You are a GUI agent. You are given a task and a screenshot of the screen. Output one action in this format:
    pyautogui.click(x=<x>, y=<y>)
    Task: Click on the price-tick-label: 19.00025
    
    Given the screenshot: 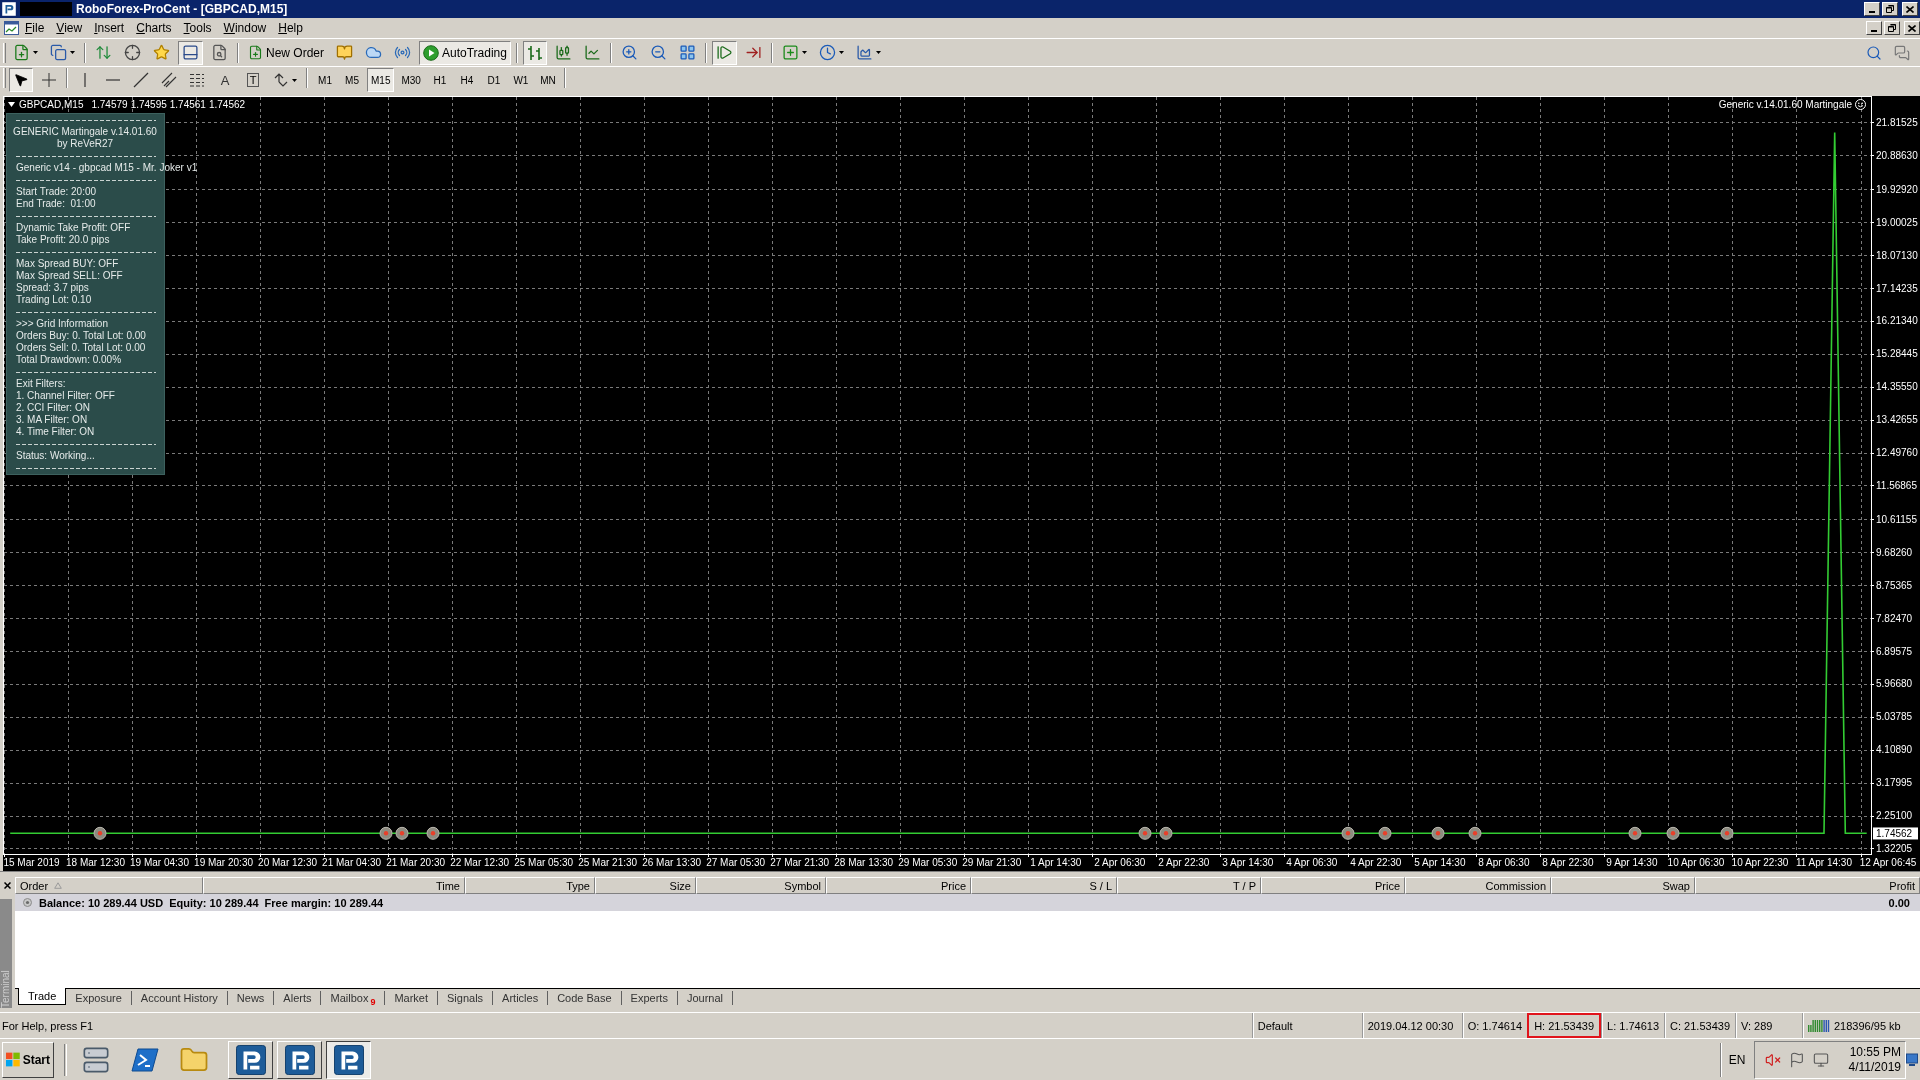 What is the action you would take?
    pyautogui.click(x=1897, y=222)
    